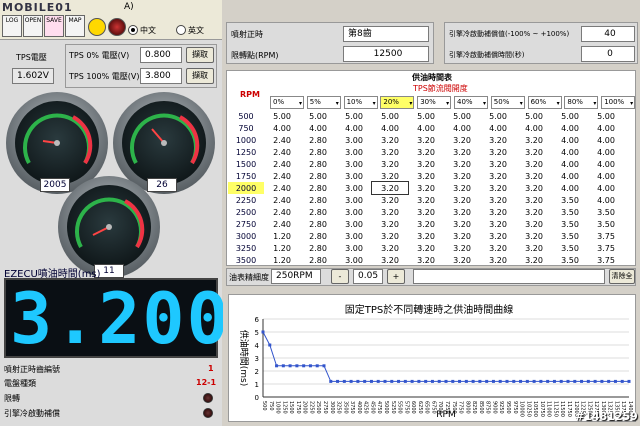 The image size is (640, 426). What do you see at coordinates (386, 34) in the screenshot?
I see `timing-select: 第8齒` at bounding box center [386, 34].